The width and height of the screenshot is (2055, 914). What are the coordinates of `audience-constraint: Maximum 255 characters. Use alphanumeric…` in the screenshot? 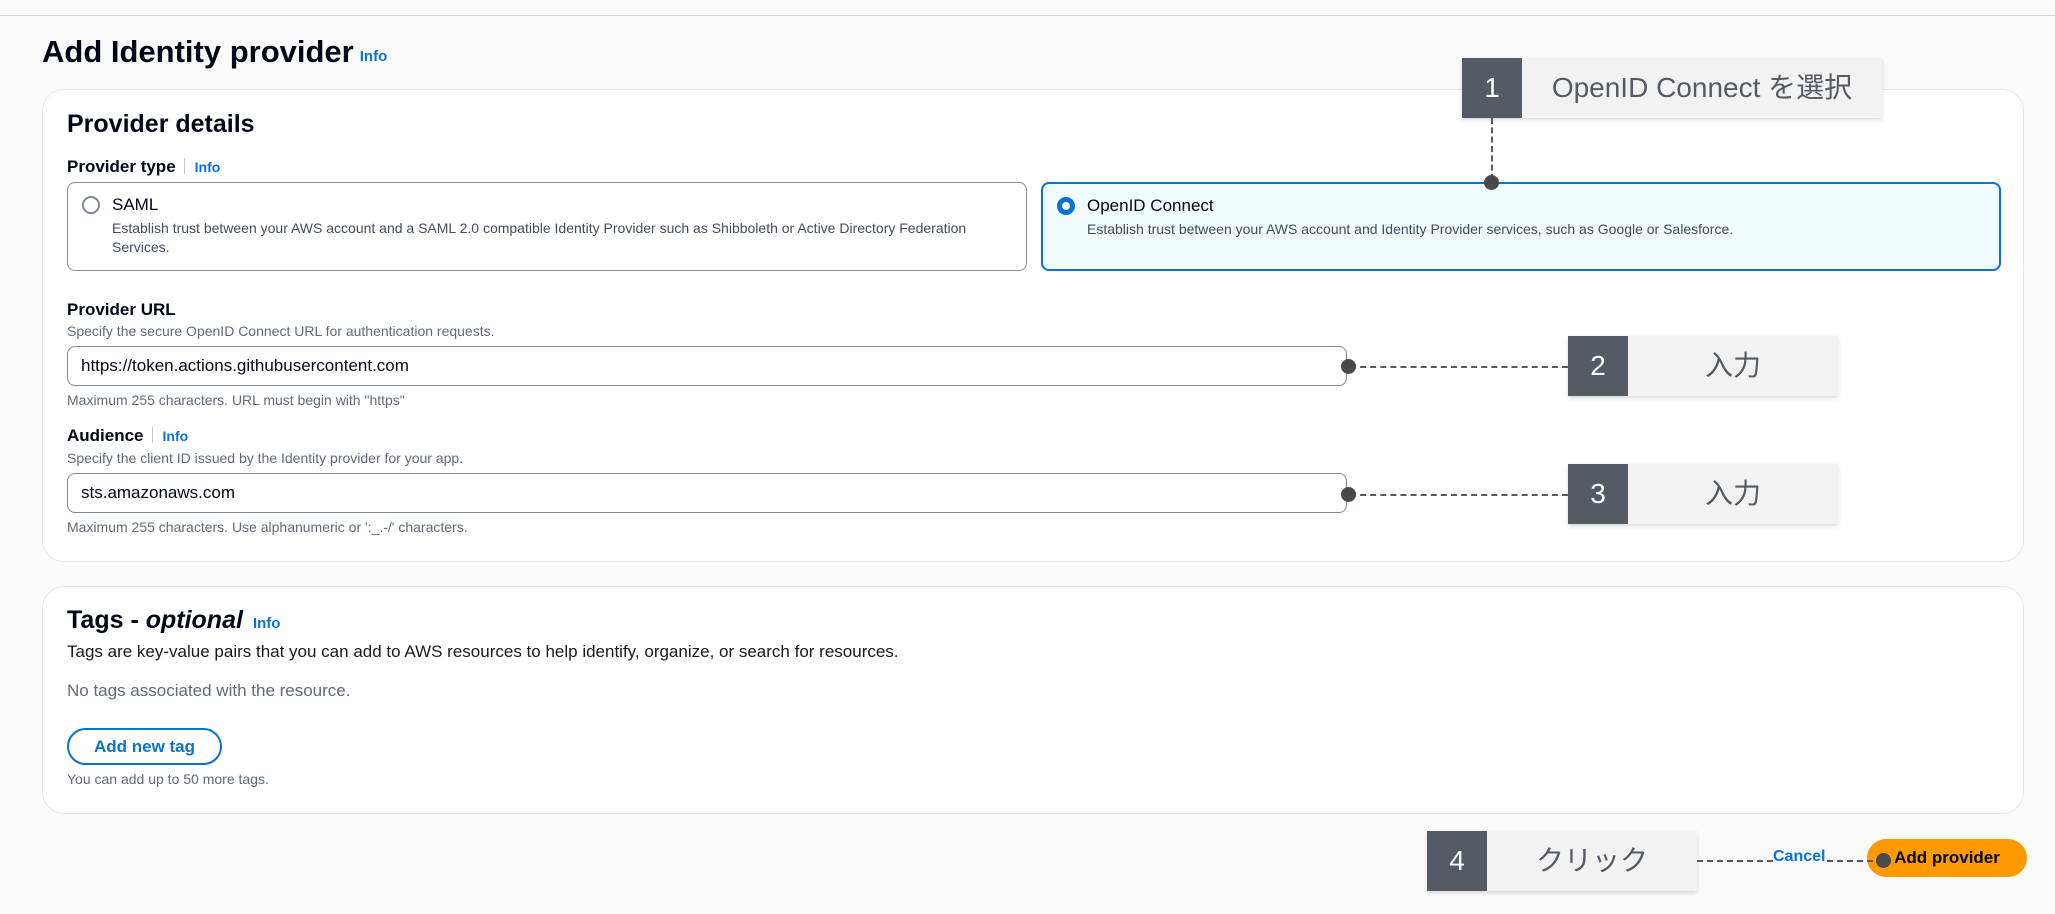 It's located at (267, 527).